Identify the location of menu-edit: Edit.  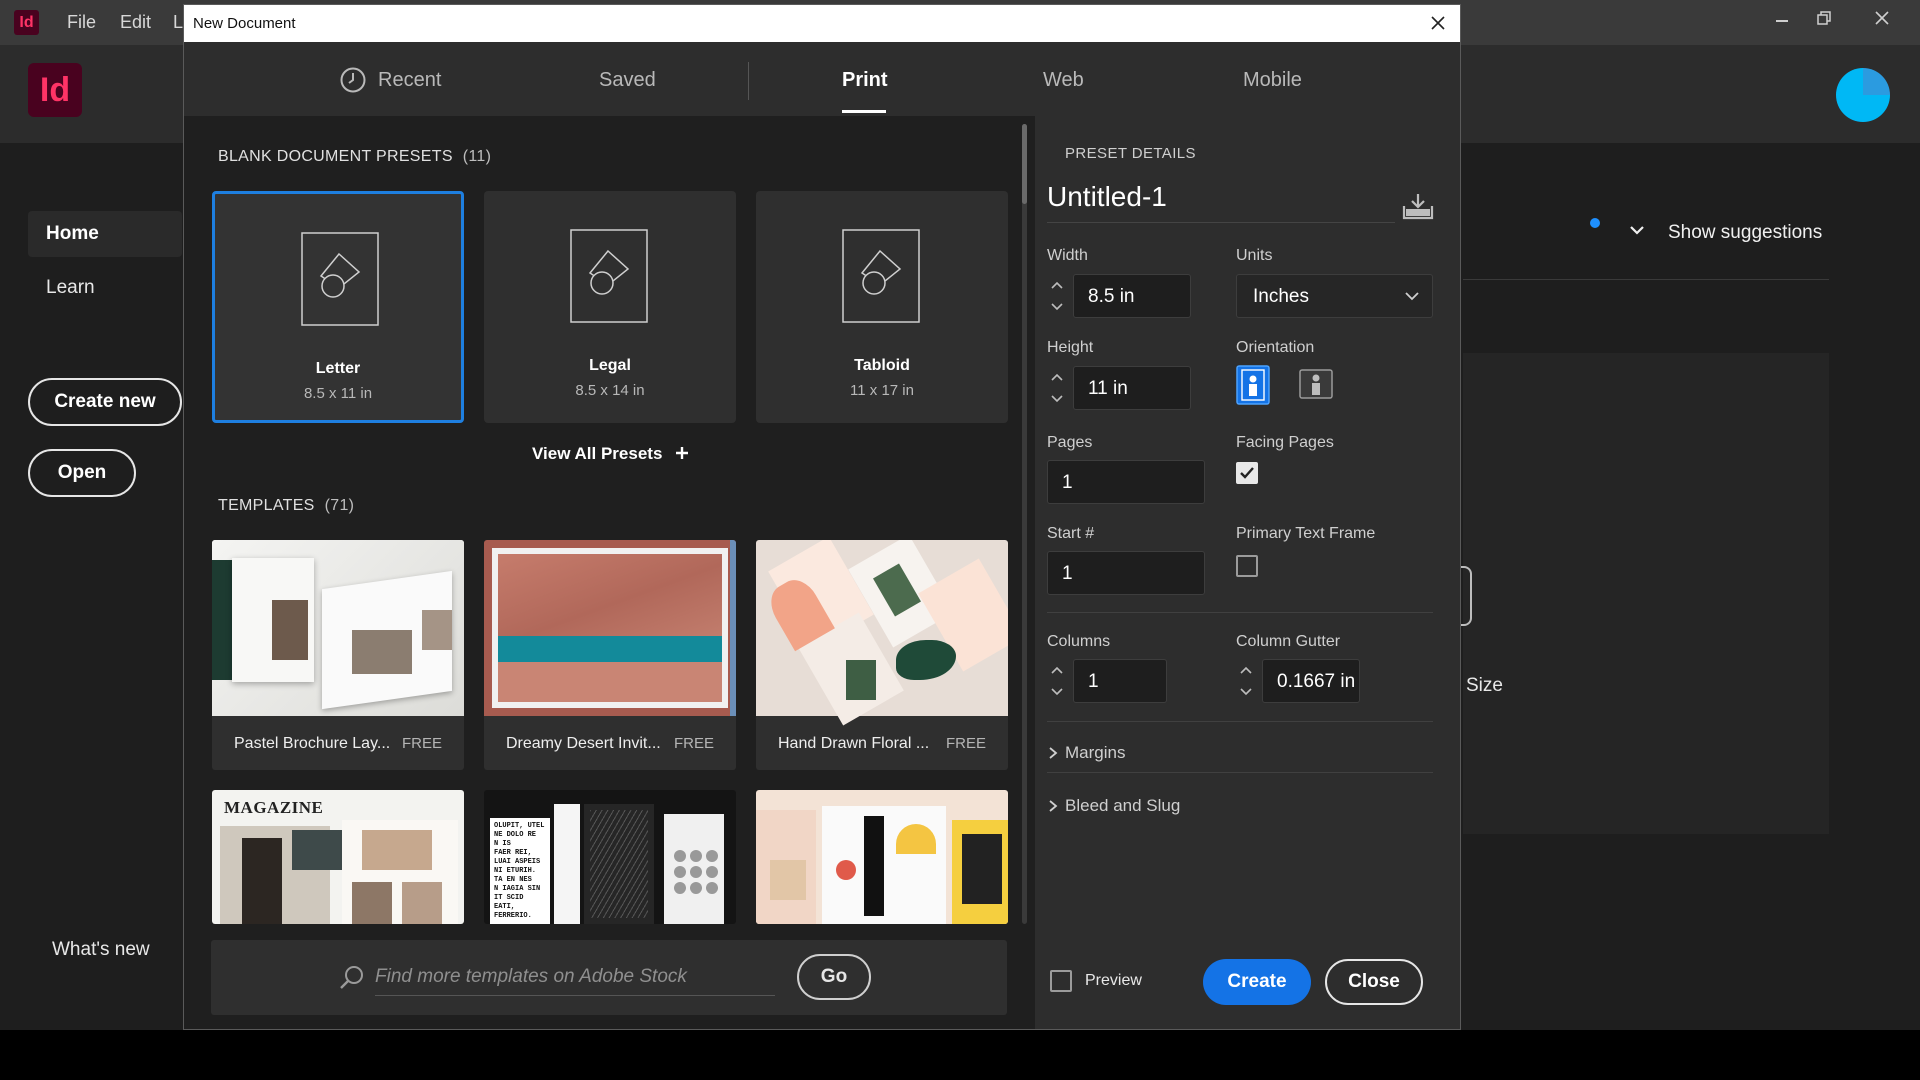
(135, 22).